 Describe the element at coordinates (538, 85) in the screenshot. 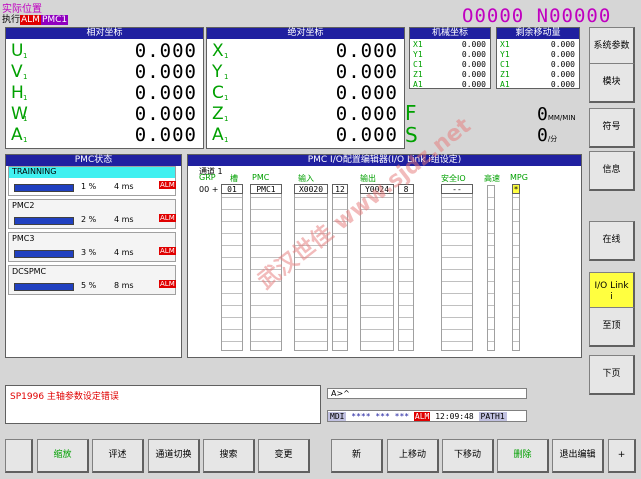

I see `dist-row: A1 0.000` at that location.